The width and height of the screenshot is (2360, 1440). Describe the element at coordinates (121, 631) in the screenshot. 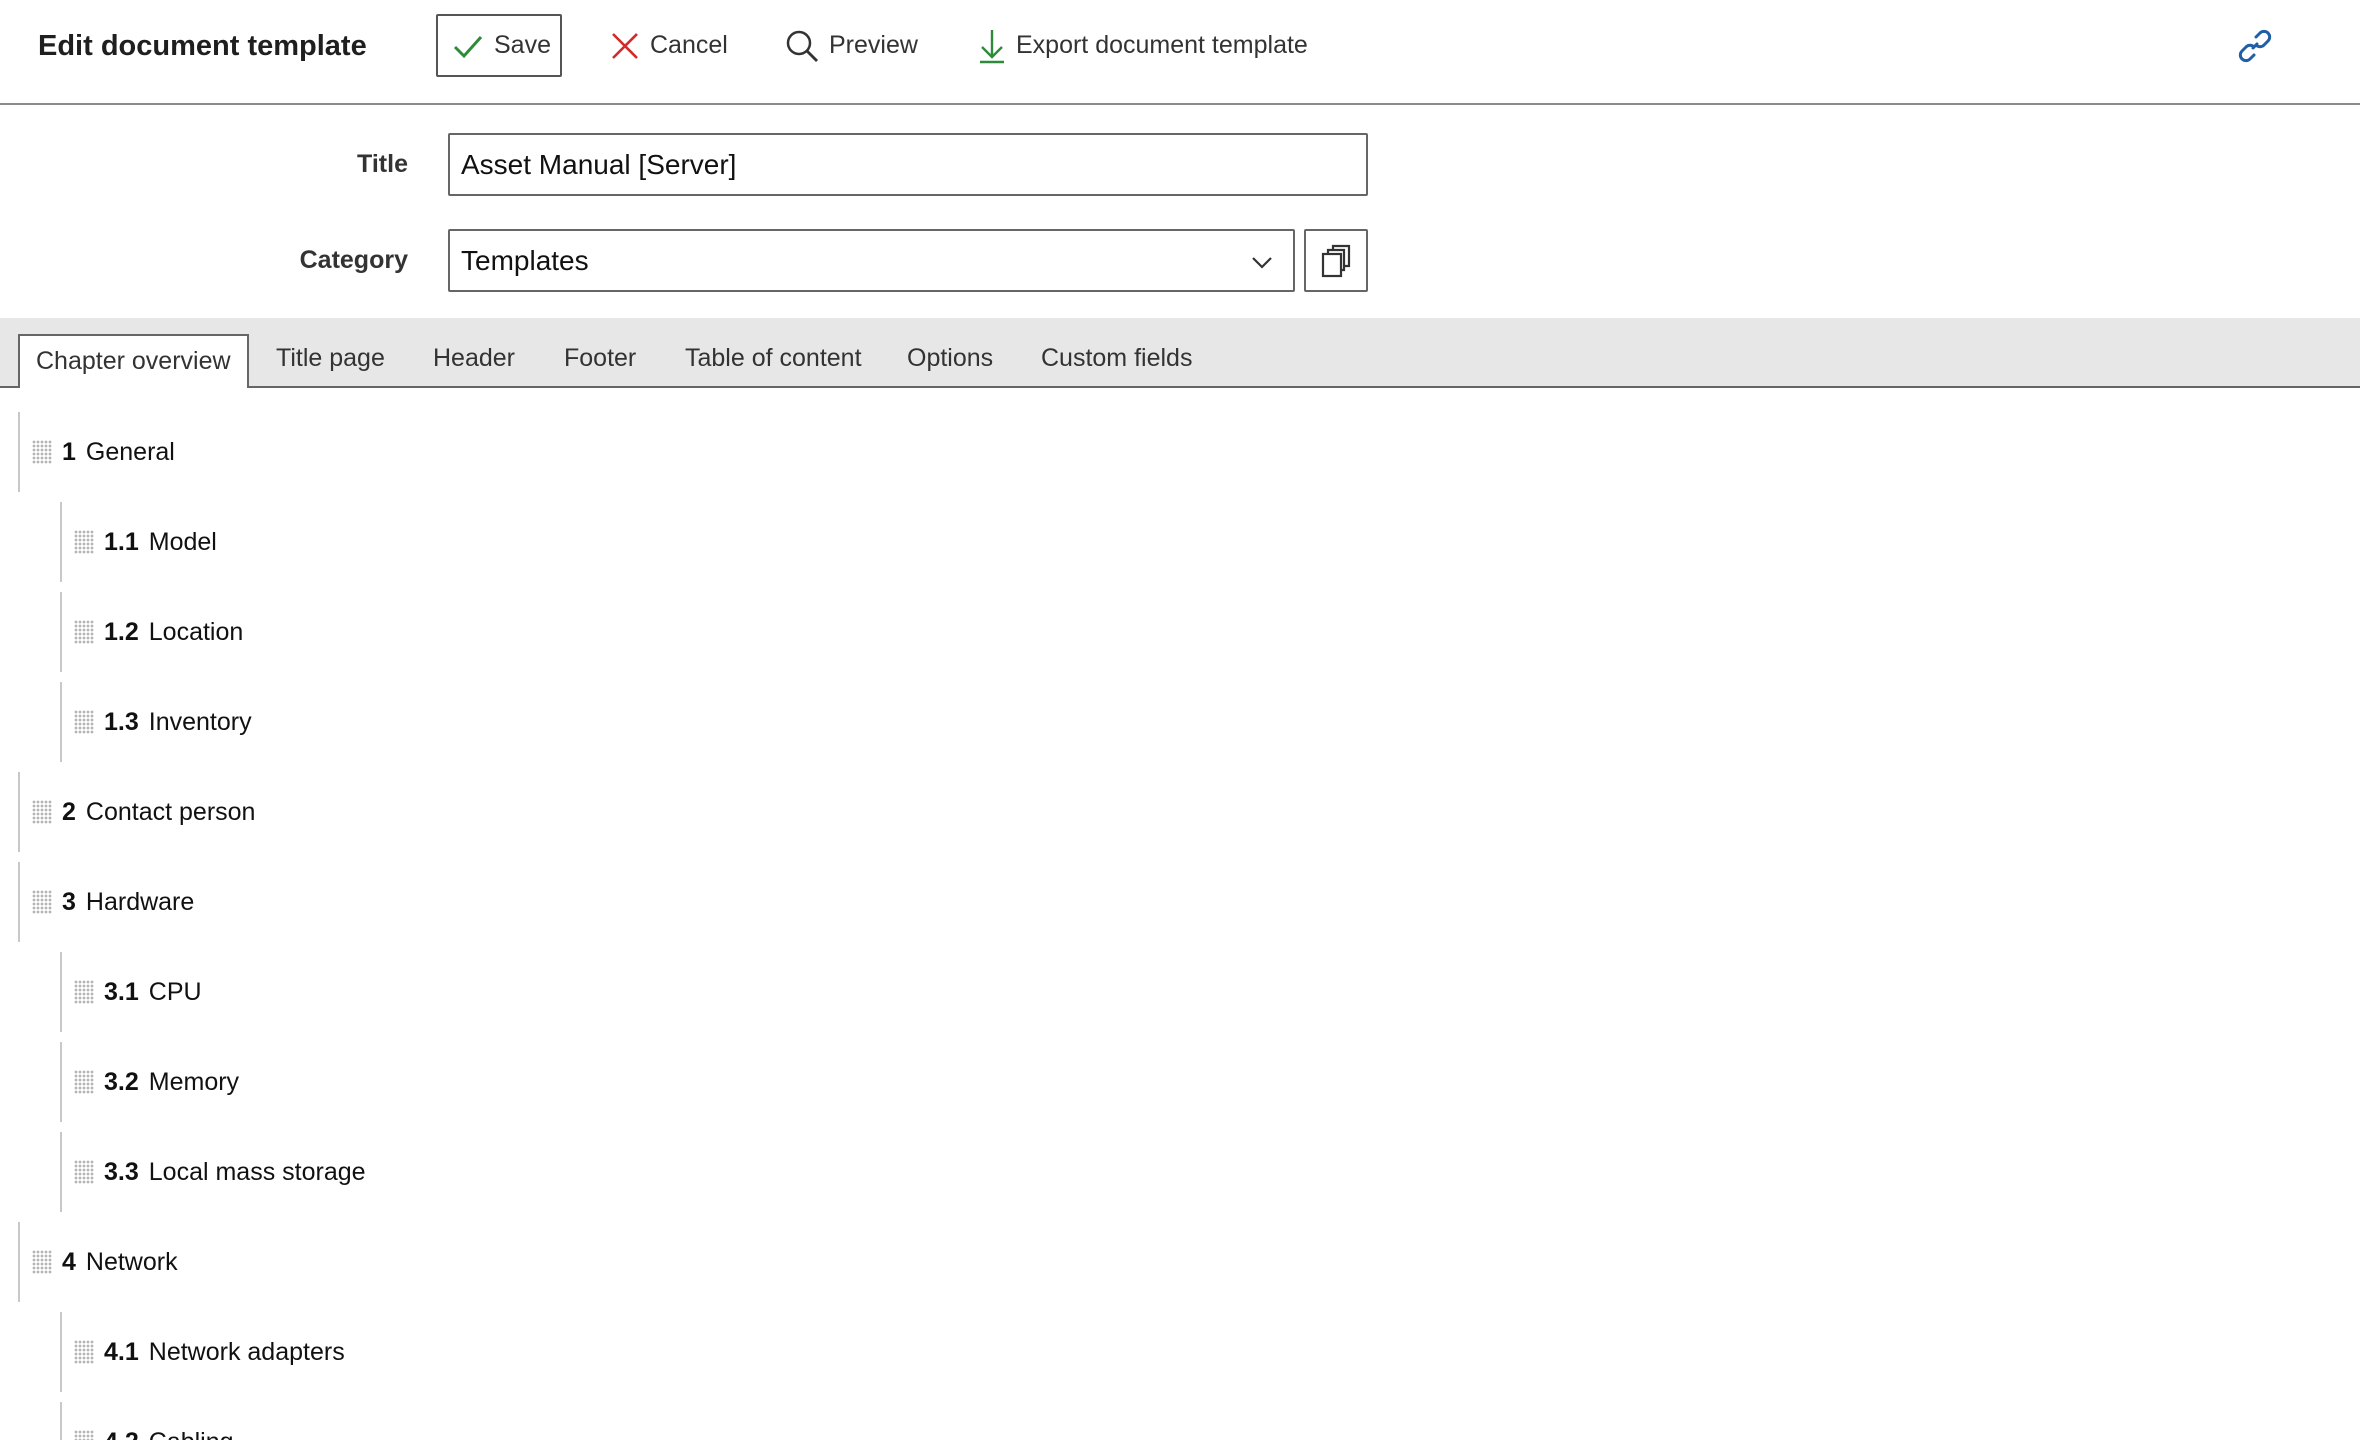

I see `chapter-number: 1.2` at that location.